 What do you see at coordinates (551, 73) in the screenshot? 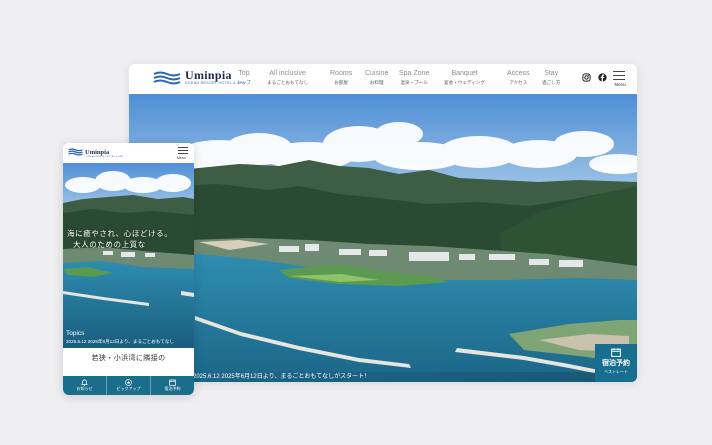
I see `nav-label: Stay` at bounding box center [551, 73].